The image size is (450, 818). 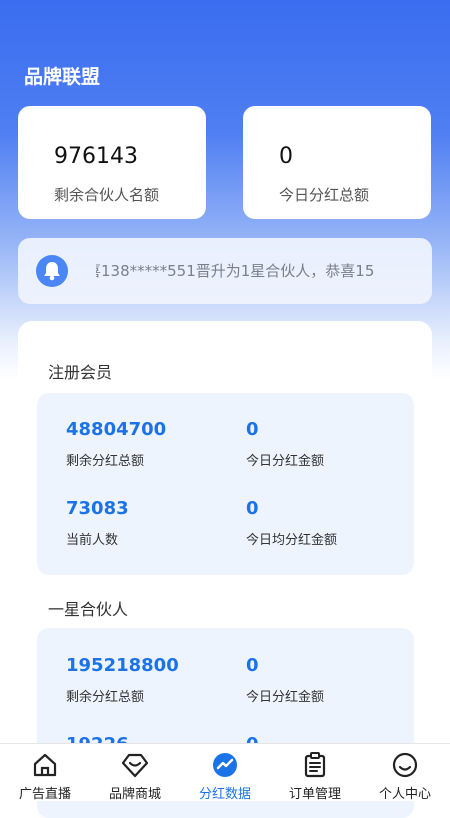 What do you see at coordinates (96, 156) in the screenshot?
I see `stat-value: 976143` at bounding box center [96, 156].